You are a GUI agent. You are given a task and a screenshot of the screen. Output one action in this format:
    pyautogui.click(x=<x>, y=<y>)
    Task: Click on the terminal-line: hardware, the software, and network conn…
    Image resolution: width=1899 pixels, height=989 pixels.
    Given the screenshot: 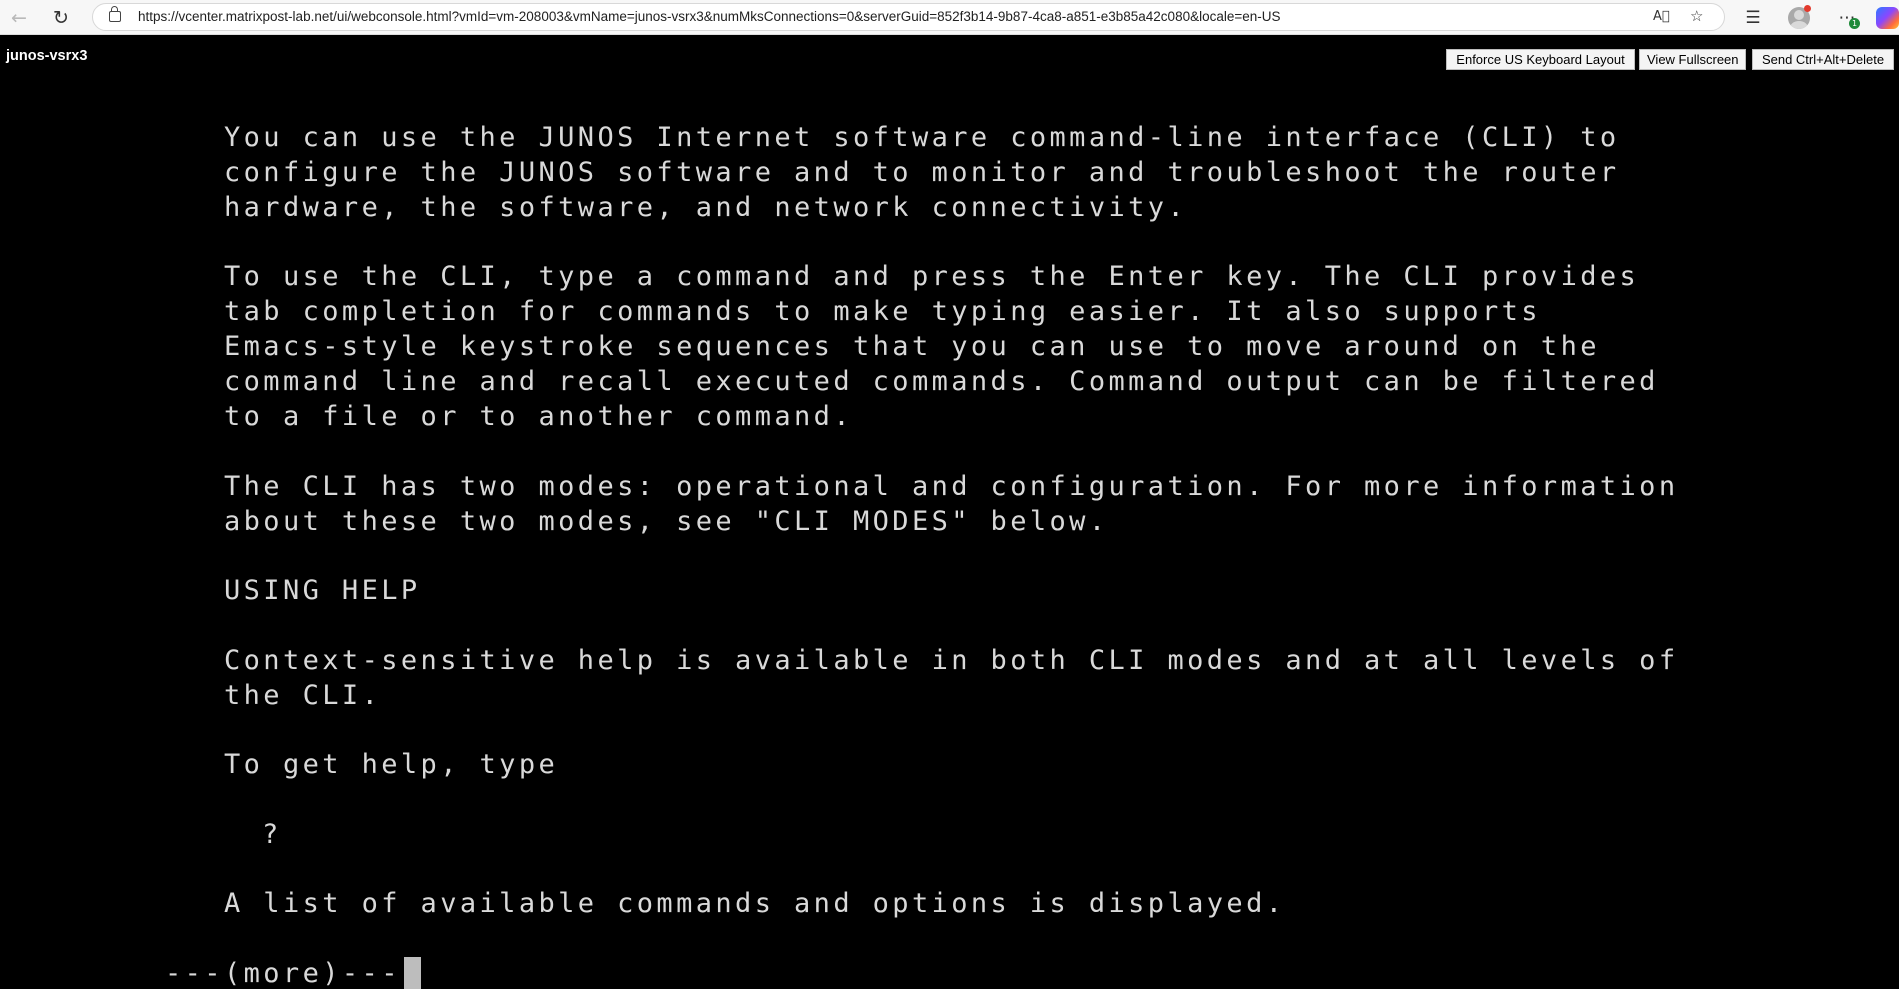 What is the action you would take?
    pyautogui.click(x=706, y=207)
    